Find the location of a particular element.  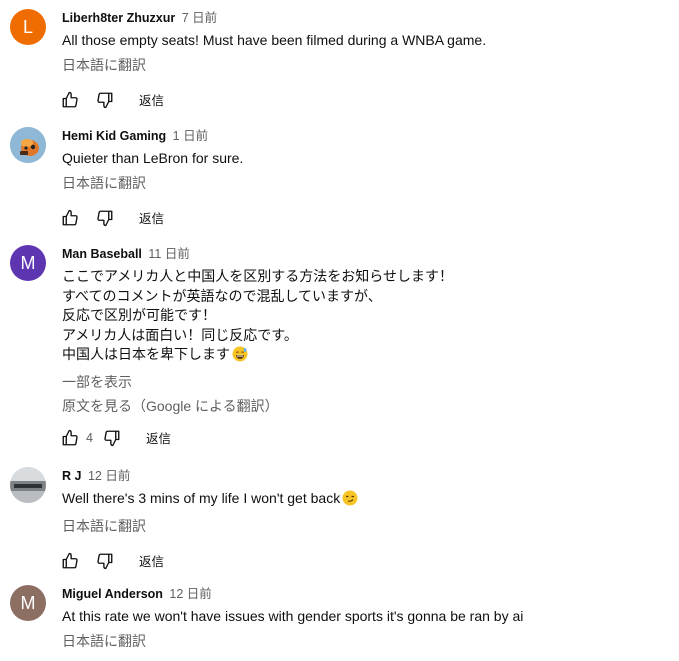

comment-header: Liberh8ter Zhuzxur 7 日前 is located at coordinates (365, 18).